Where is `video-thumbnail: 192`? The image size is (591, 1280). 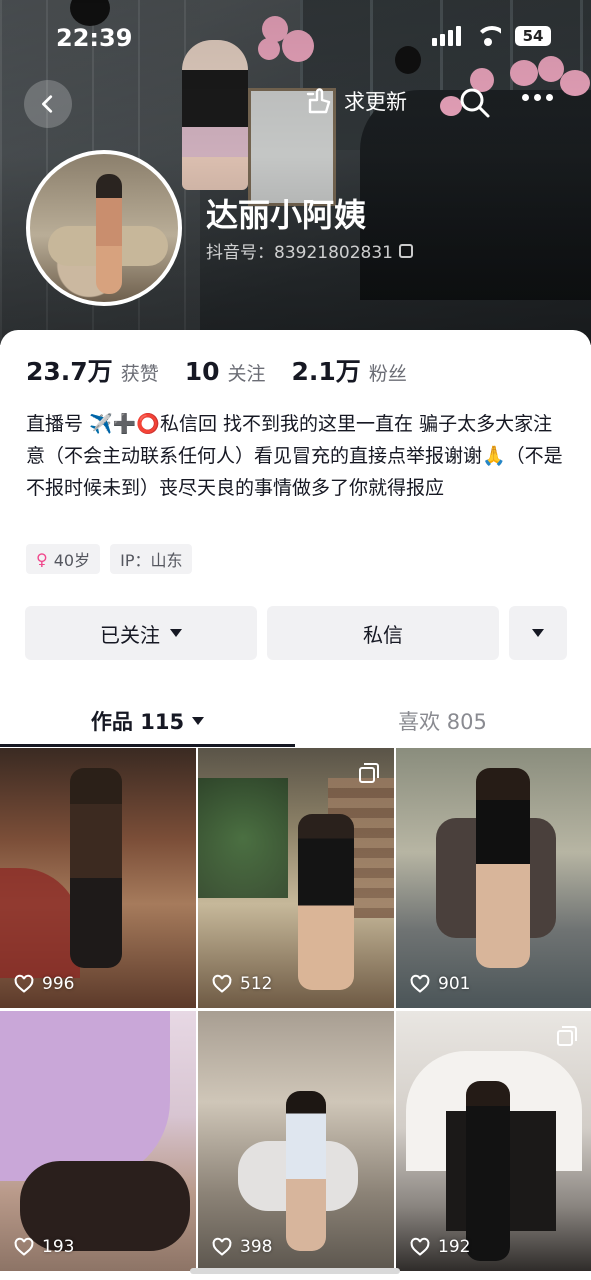 video-thumbnail: 192 is located at coordinates (493, 1141).